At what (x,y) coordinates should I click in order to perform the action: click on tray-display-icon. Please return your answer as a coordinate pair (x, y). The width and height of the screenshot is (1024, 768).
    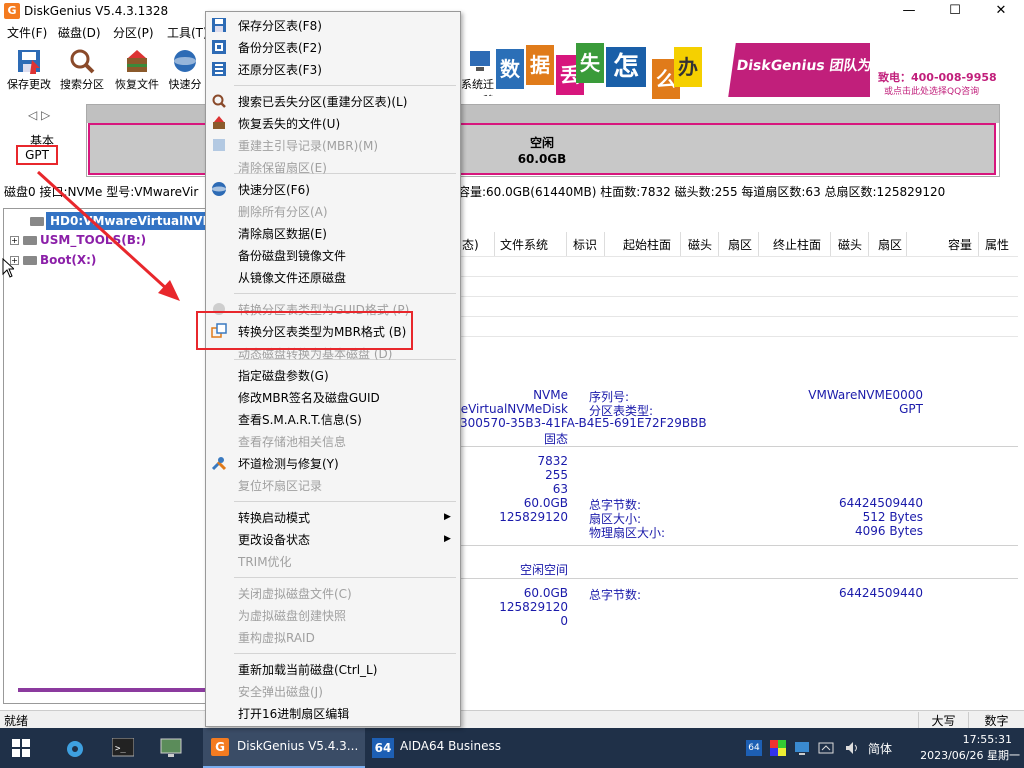
    Looking at the image, I should click on (802, 748).